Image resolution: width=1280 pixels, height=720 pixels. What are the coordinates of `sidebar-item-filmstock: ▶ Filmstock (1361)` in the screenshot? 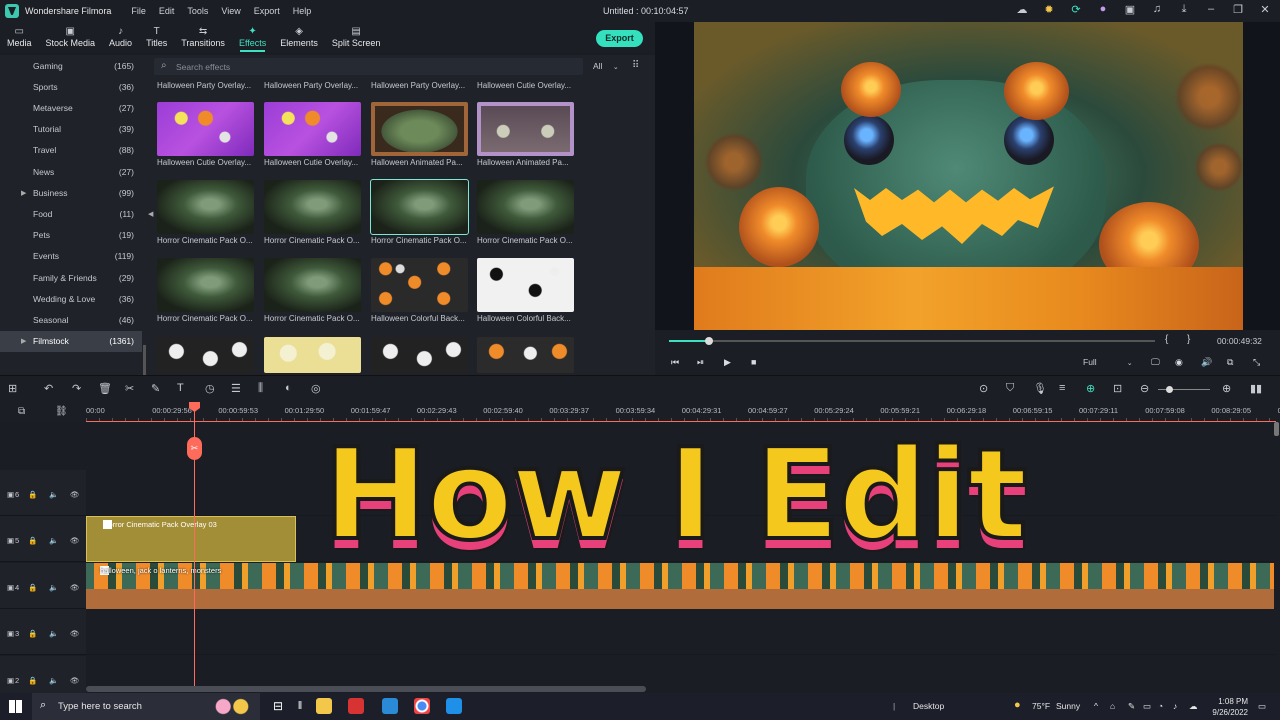 It's located at (71, 341).